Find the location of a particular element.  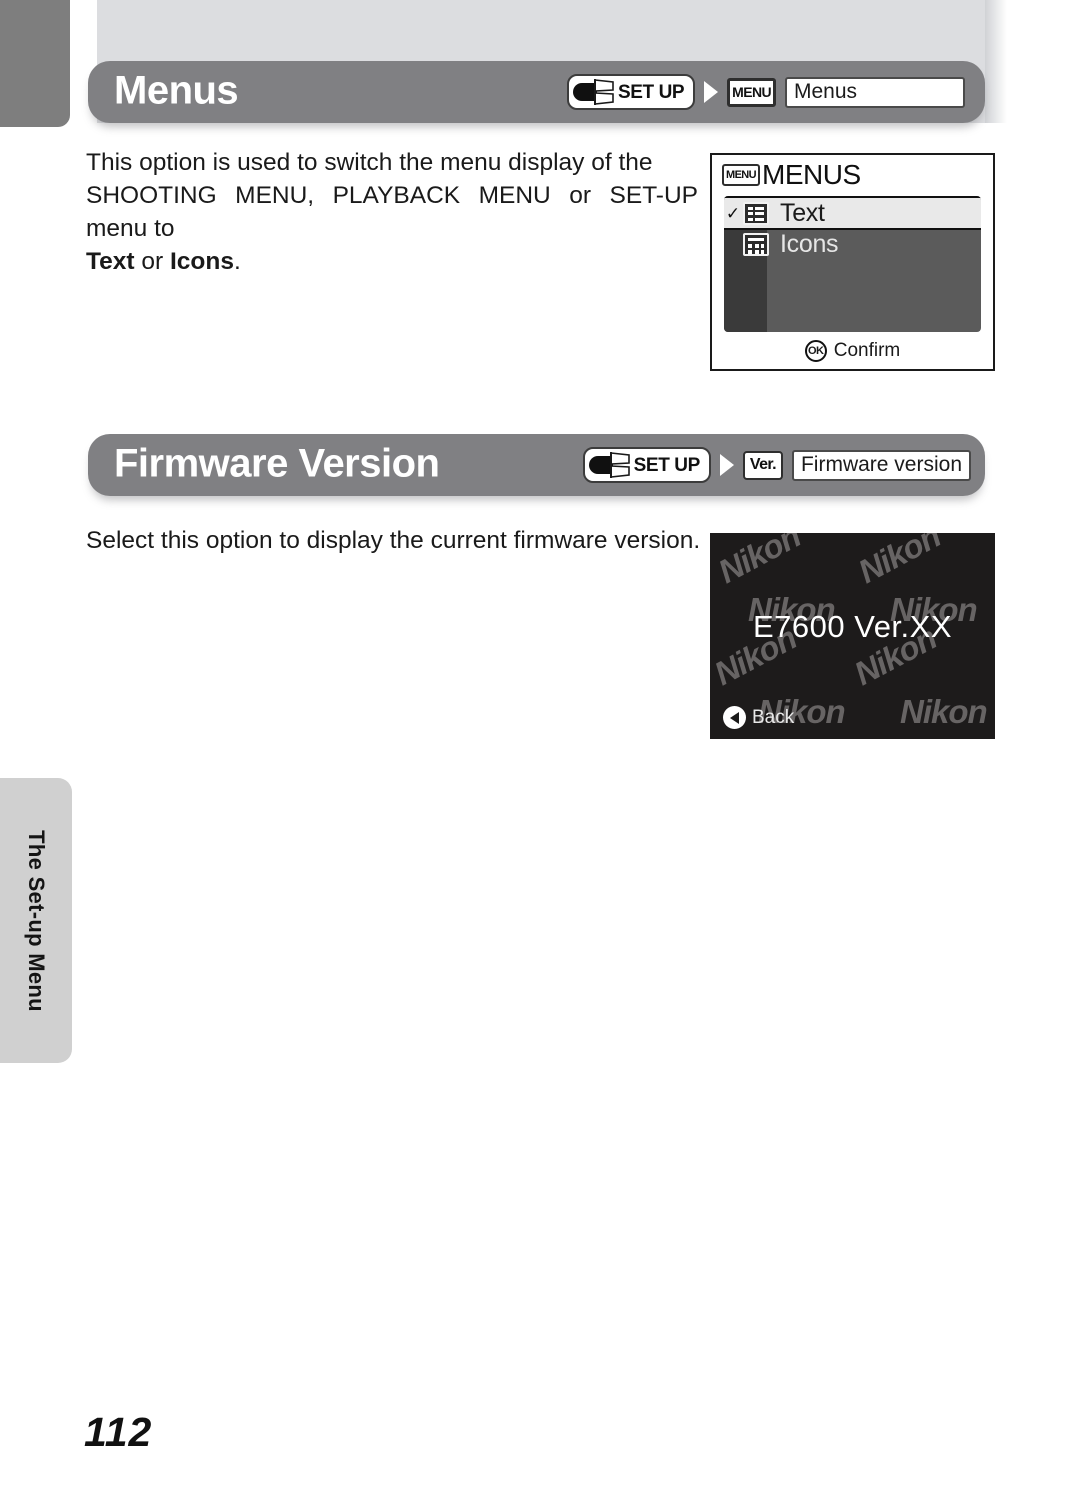

ok-button-icon: OK is located at coordinates (815, 351).